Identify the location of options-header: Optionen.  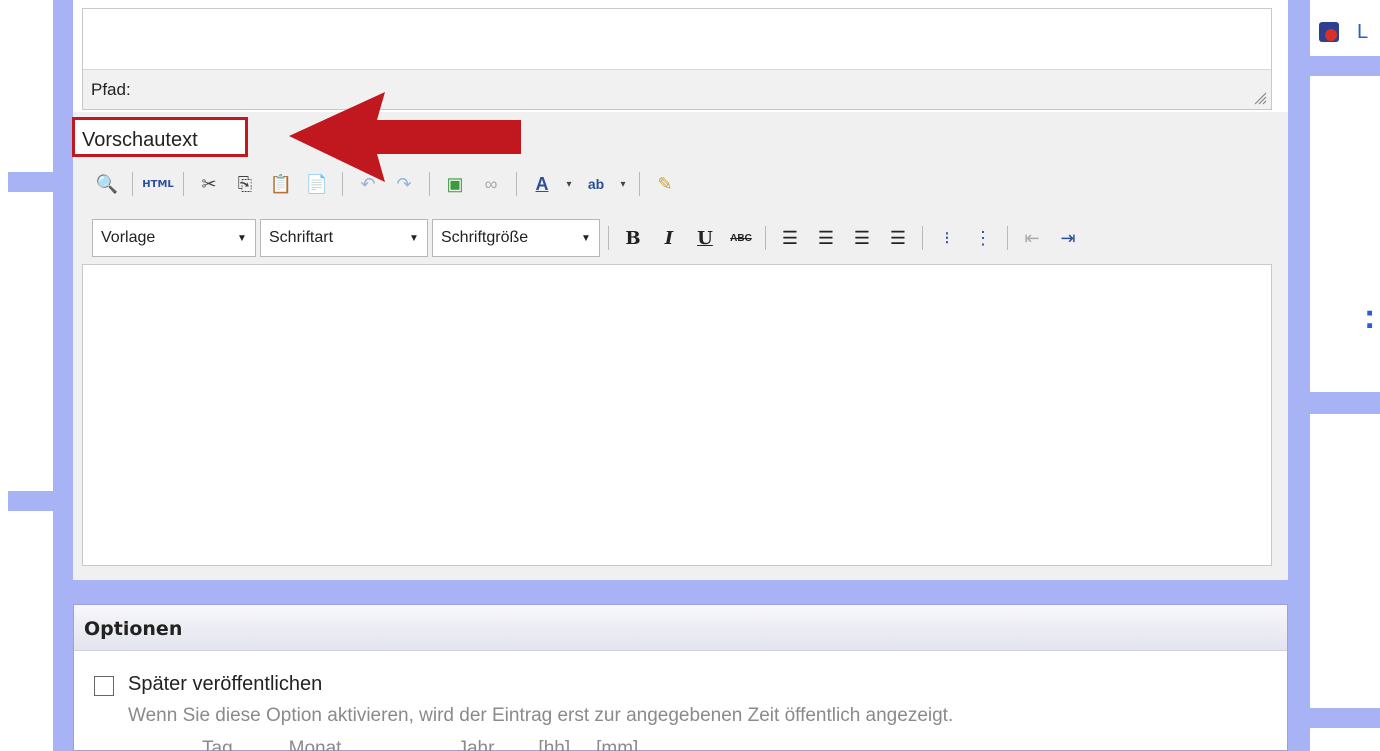
(680, 628).